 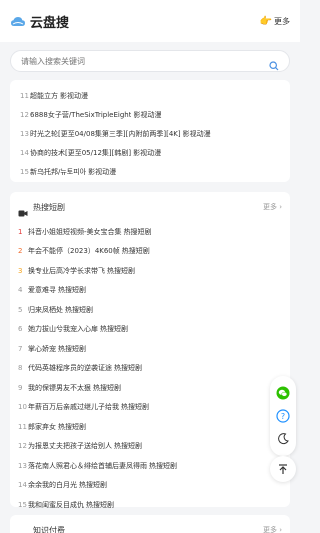 I want to click on floating-toolbar: ?, so click(x=283, y=416).